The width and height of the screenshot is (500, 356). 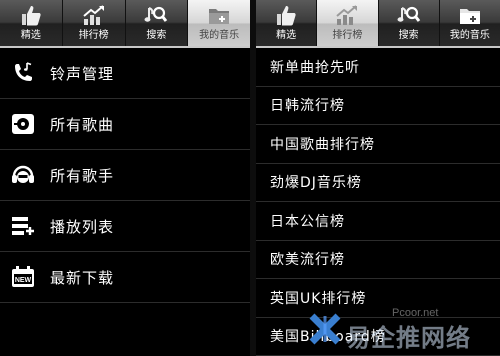 What do you see at coordinates (325, 329) in the screenshot?
I see `watermark-logo-icon` at bounding box center [325, 329].